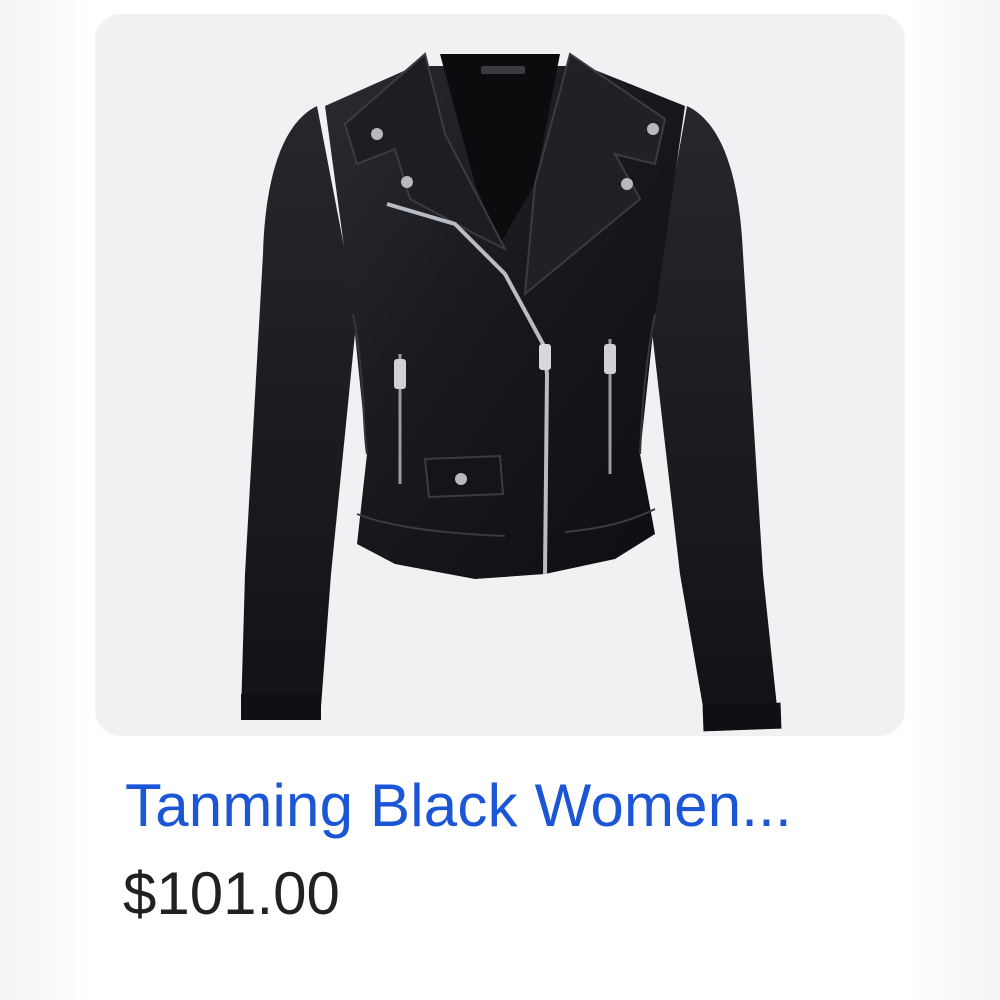 This screenshot has width=1000, height=1000. Describe the element at coordinates (231, 893) in the screenshot. I see `product-price: $101.00` at that location.